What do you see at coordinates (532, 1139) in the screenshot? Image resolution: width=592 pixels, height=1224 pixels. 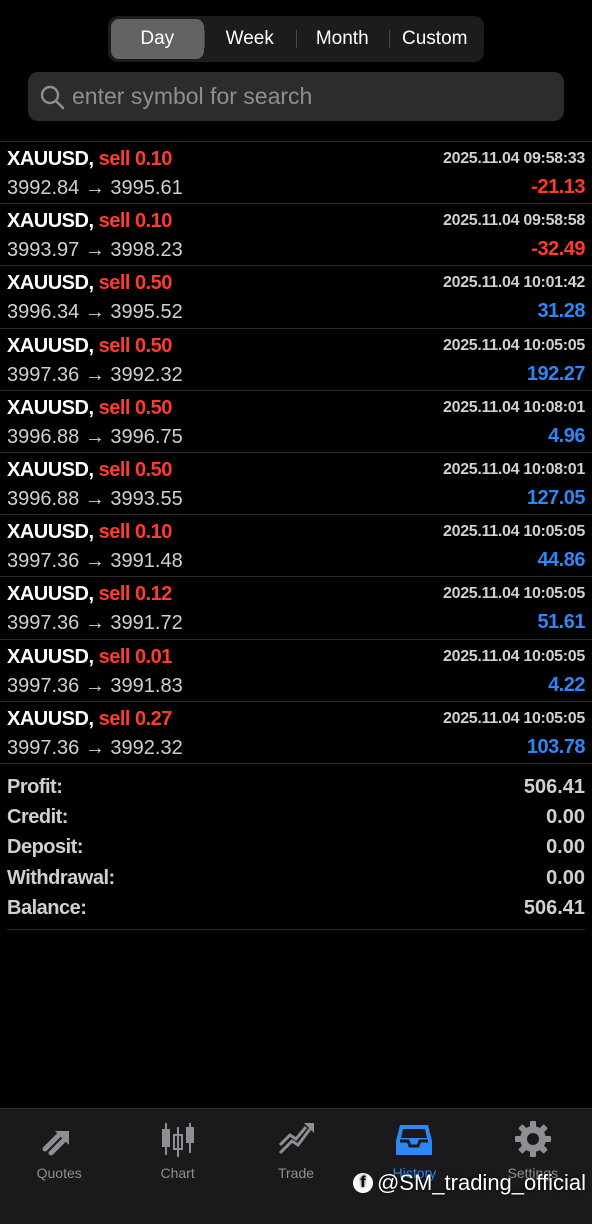 I see `settings-icon` at bounding box center [532, 1139].